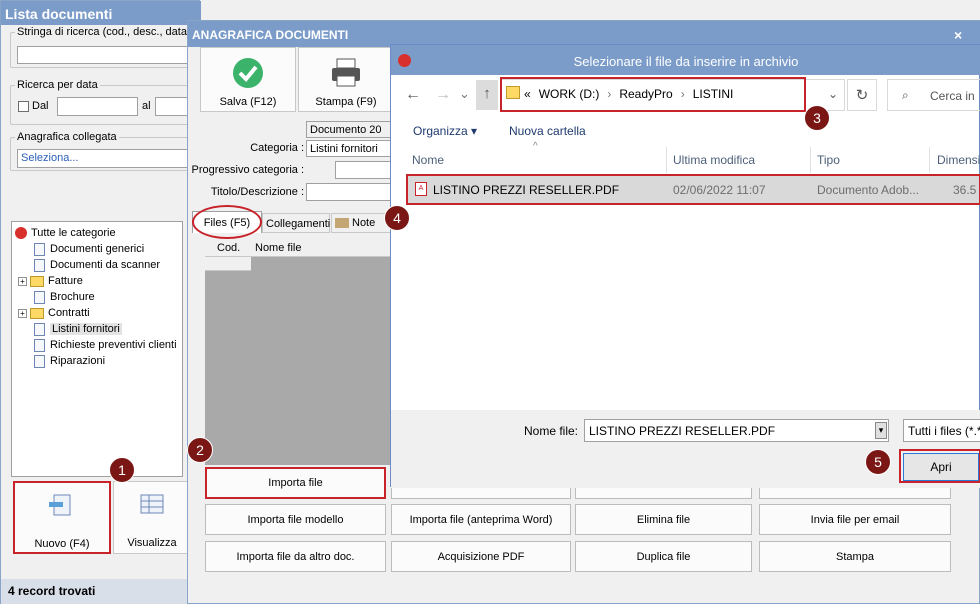  What do you see at coordinates (248, 102) in the screenshot?
I see `salva-label: Salva (F12)` at bounding box center [248, 102].